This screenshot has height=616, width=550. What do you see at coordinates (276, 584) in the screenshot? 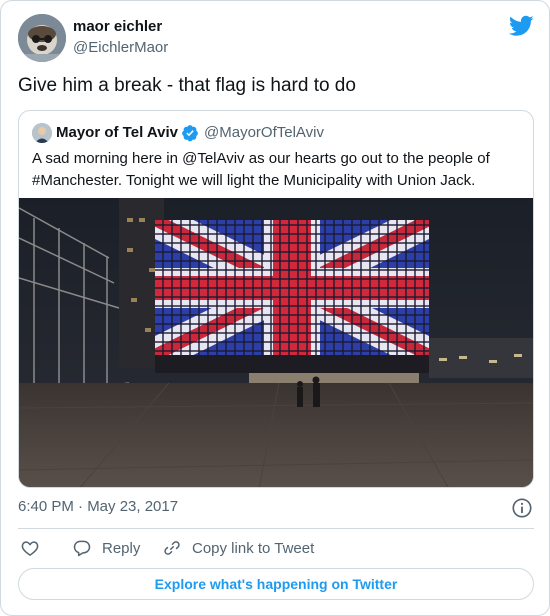
I see `explore-twitter-button: Explore what's happening on Twitter` at bounding box center [276, 584].